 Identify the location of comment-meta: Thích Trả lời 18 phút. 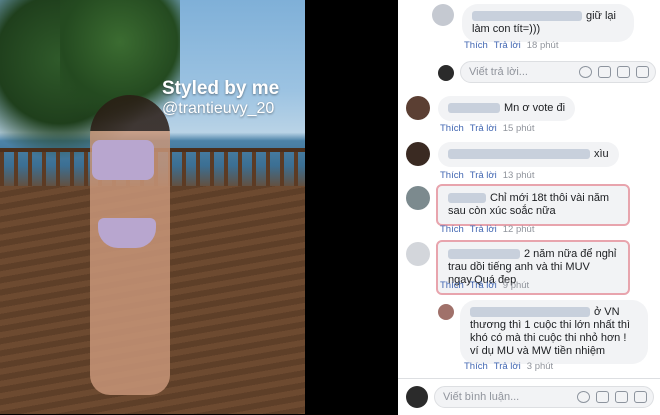
(511, 45).